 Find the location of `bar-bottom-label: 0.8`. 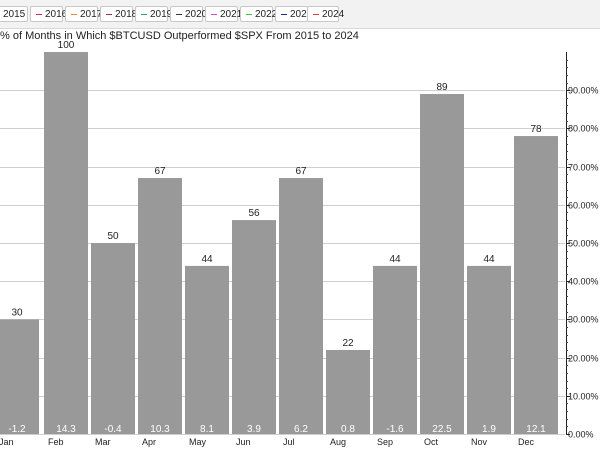

bar-bottom-label: 0.8 is located at coordinates (348, 429).